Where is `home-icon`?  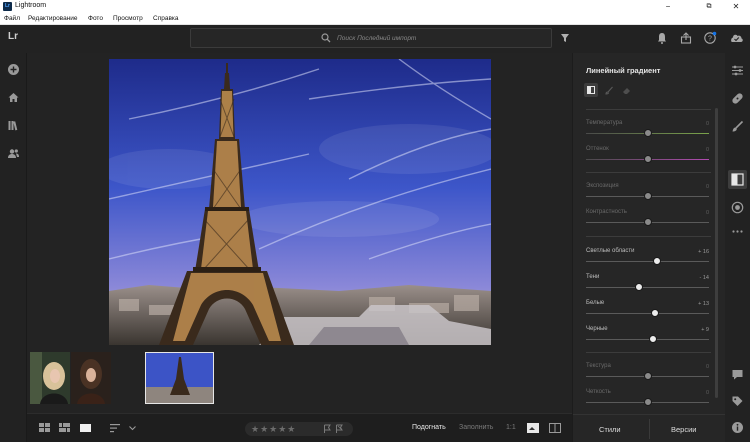 home-icon is located at coordinates (13, 97).